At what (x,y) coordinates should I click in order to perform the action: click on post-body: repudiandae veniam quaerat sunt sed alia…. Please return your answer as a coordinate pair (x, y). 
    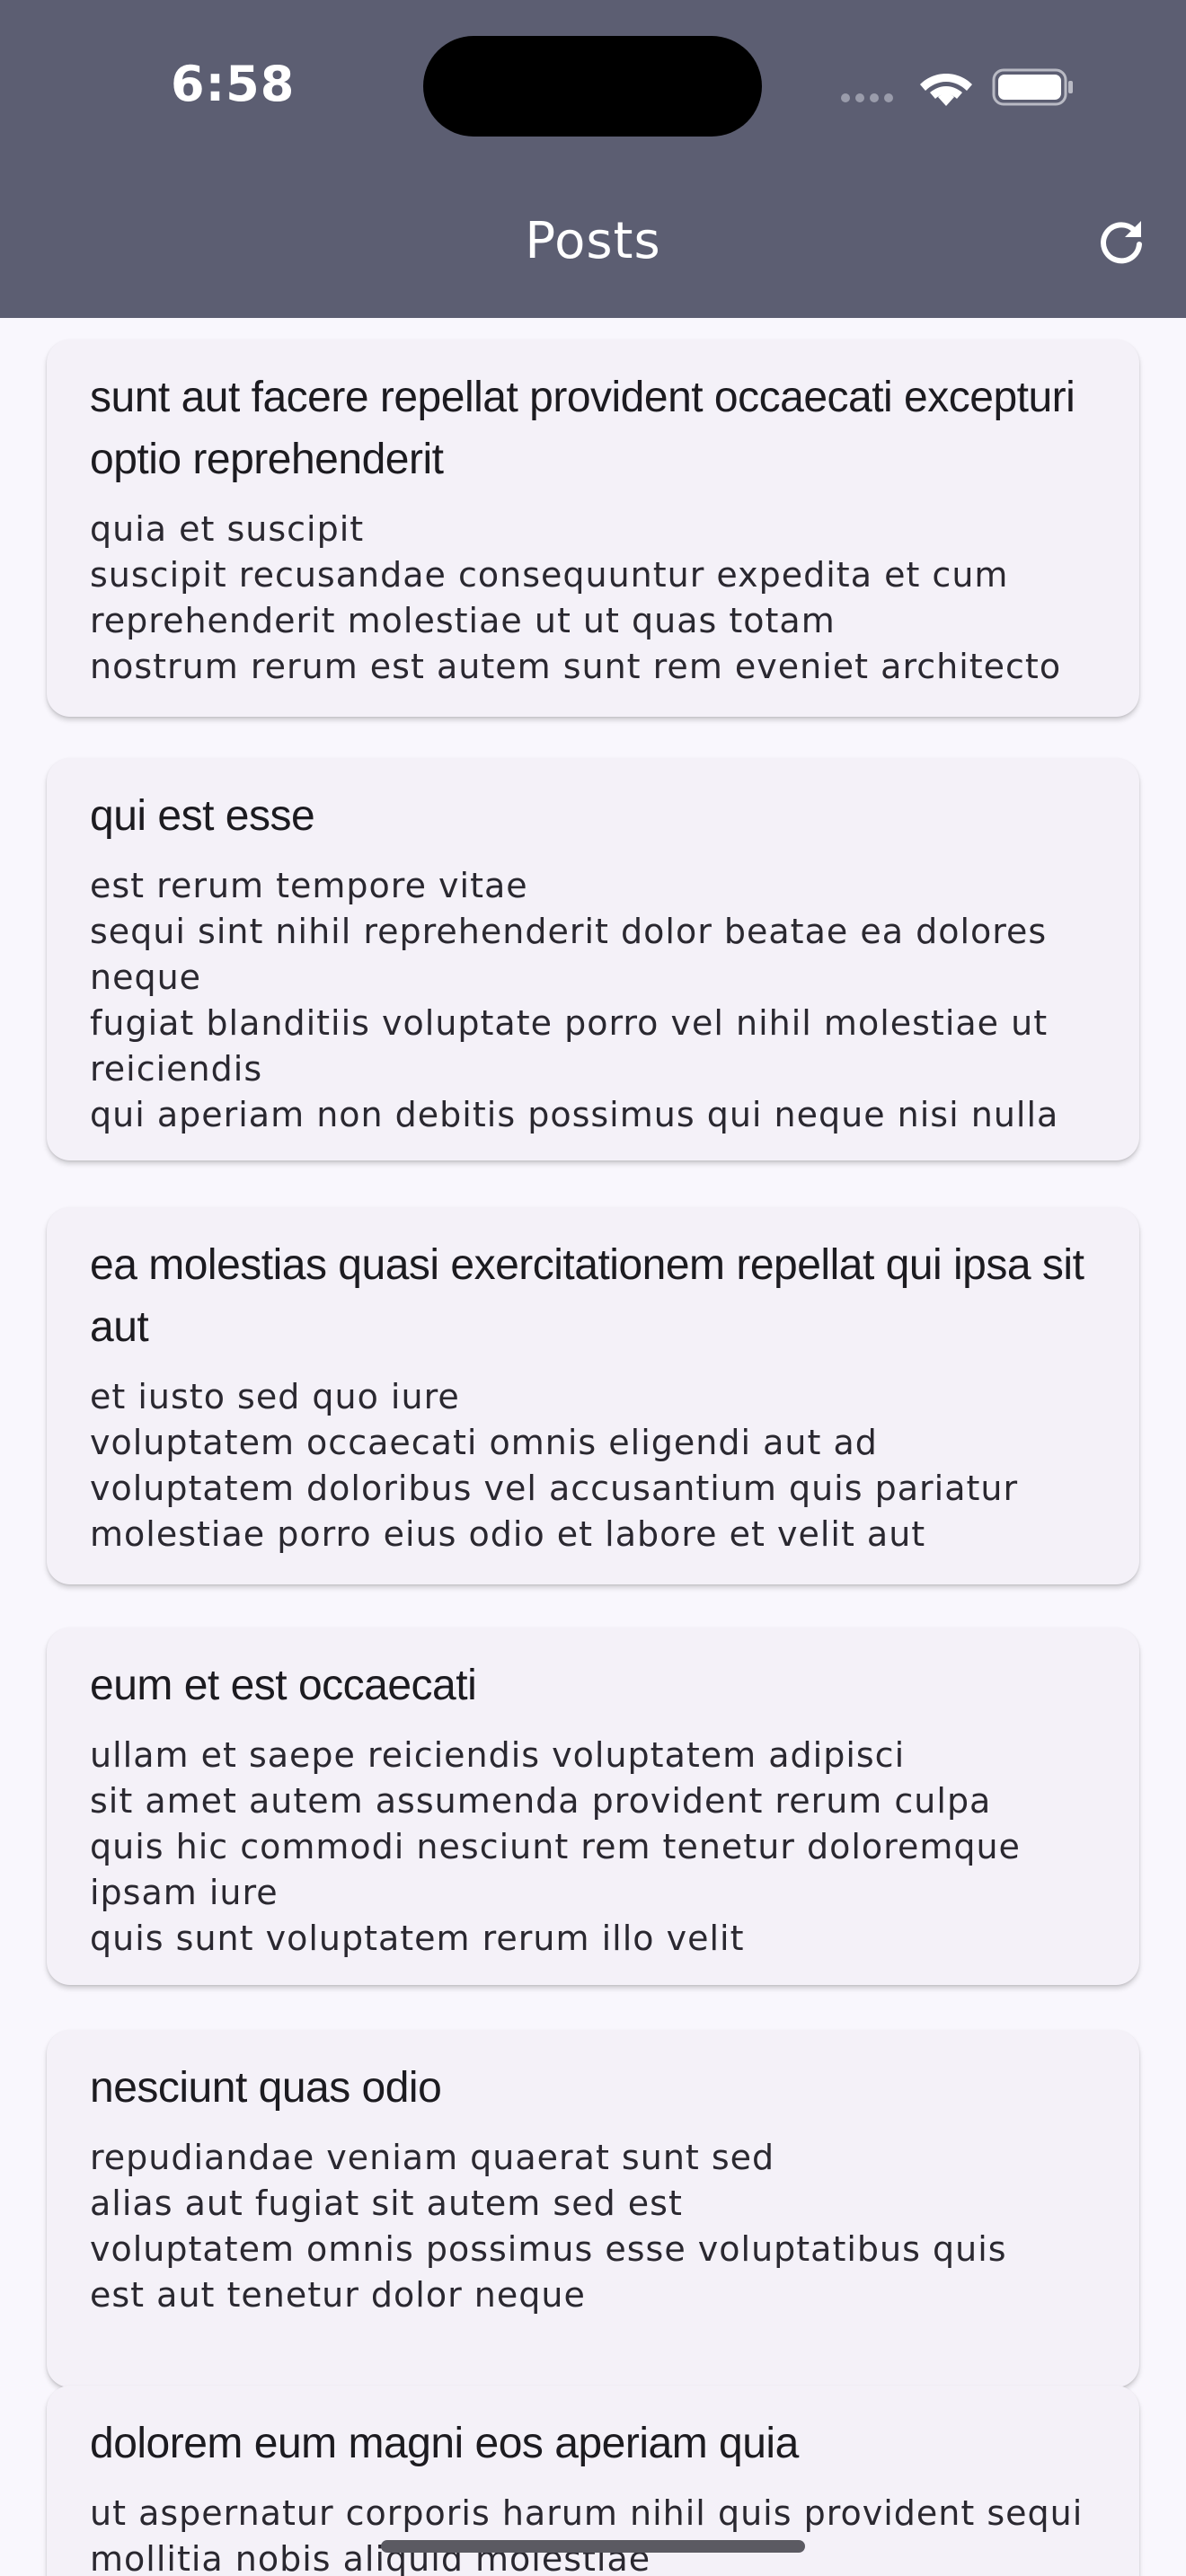
    Looking at the image, I should click on (548, 2226).